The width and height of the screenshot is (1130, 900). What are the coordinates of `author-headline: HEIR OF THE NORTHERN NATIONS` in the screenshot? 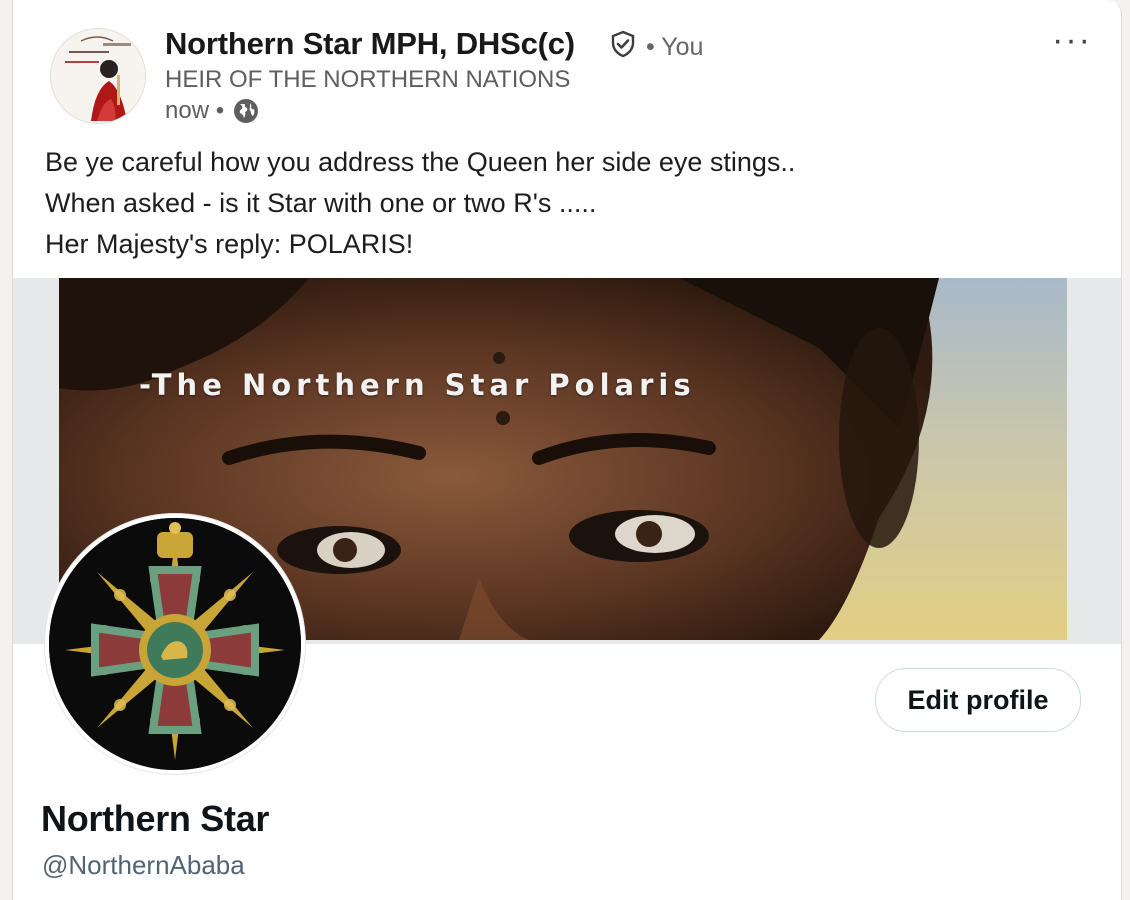 It's located at (368, 79).